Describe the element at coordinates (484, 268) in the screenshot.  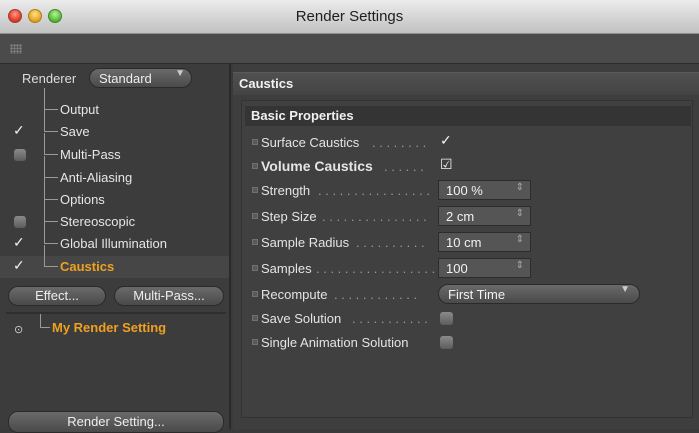
I see `samples-field: 100 ⇕` at that location.